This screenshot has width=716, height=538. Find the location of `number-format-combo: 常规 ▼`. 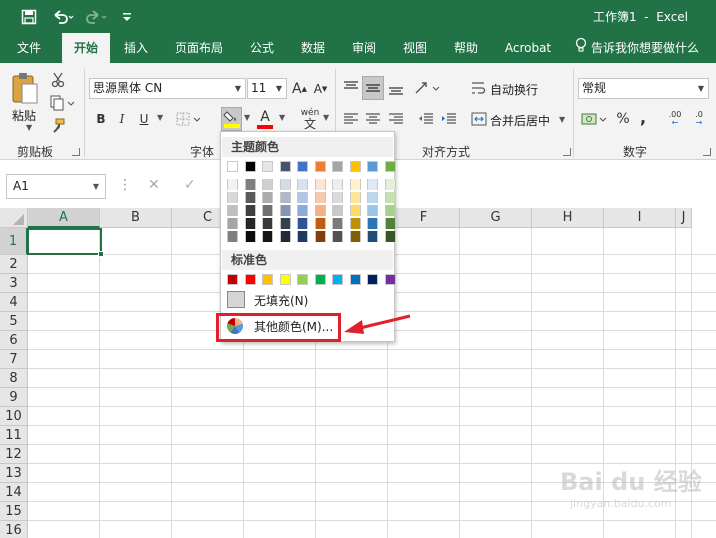

number-format-combo: 常规 ▼ is located at coordinates (643, 88).